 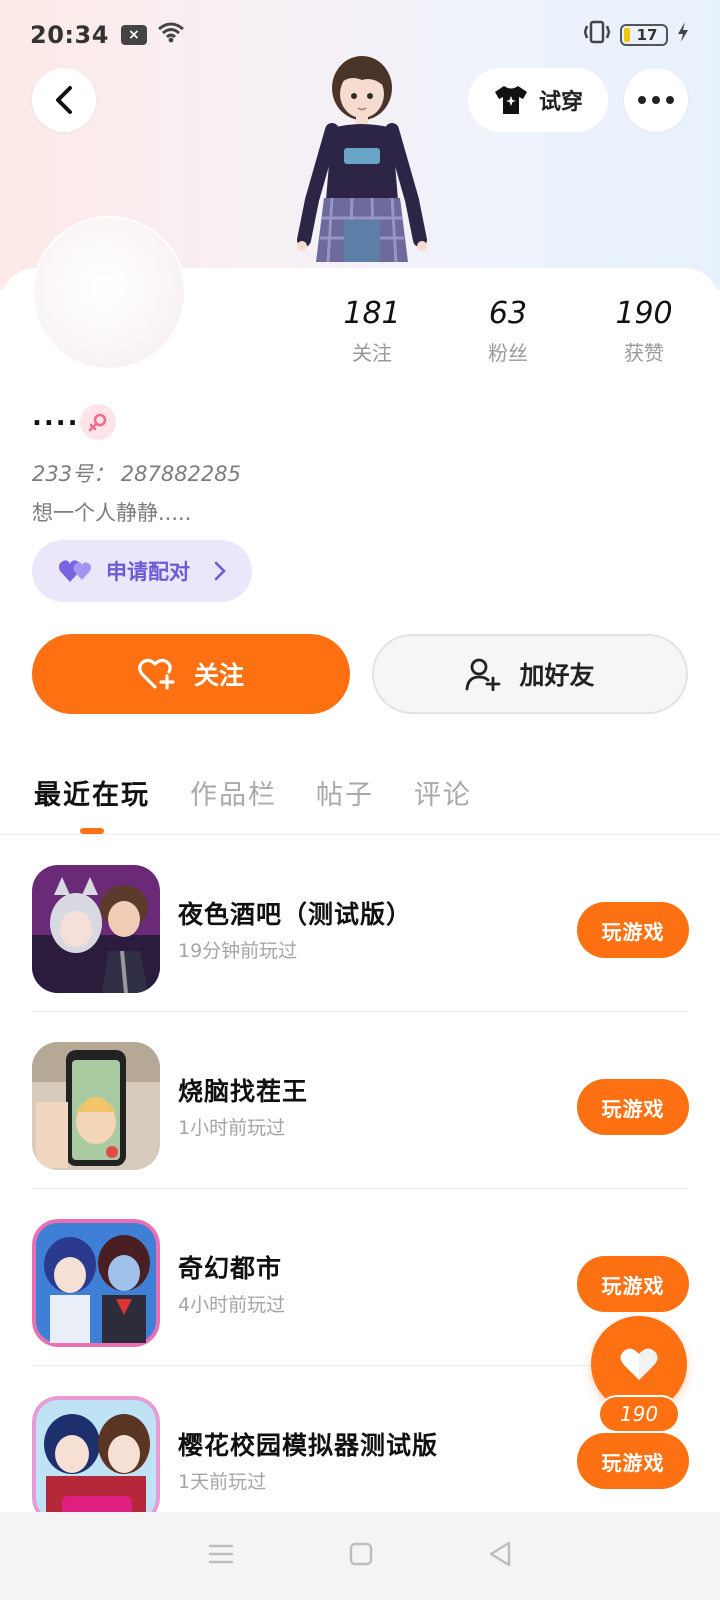 I want to click on battery-icon: 17, so click(x=644, y=35).